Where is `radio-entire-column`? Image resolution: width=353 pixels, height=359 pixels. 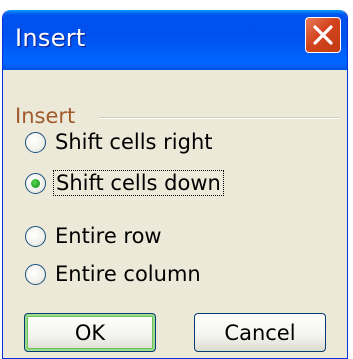 radio-entire-column is located at coordinates (35, 274).